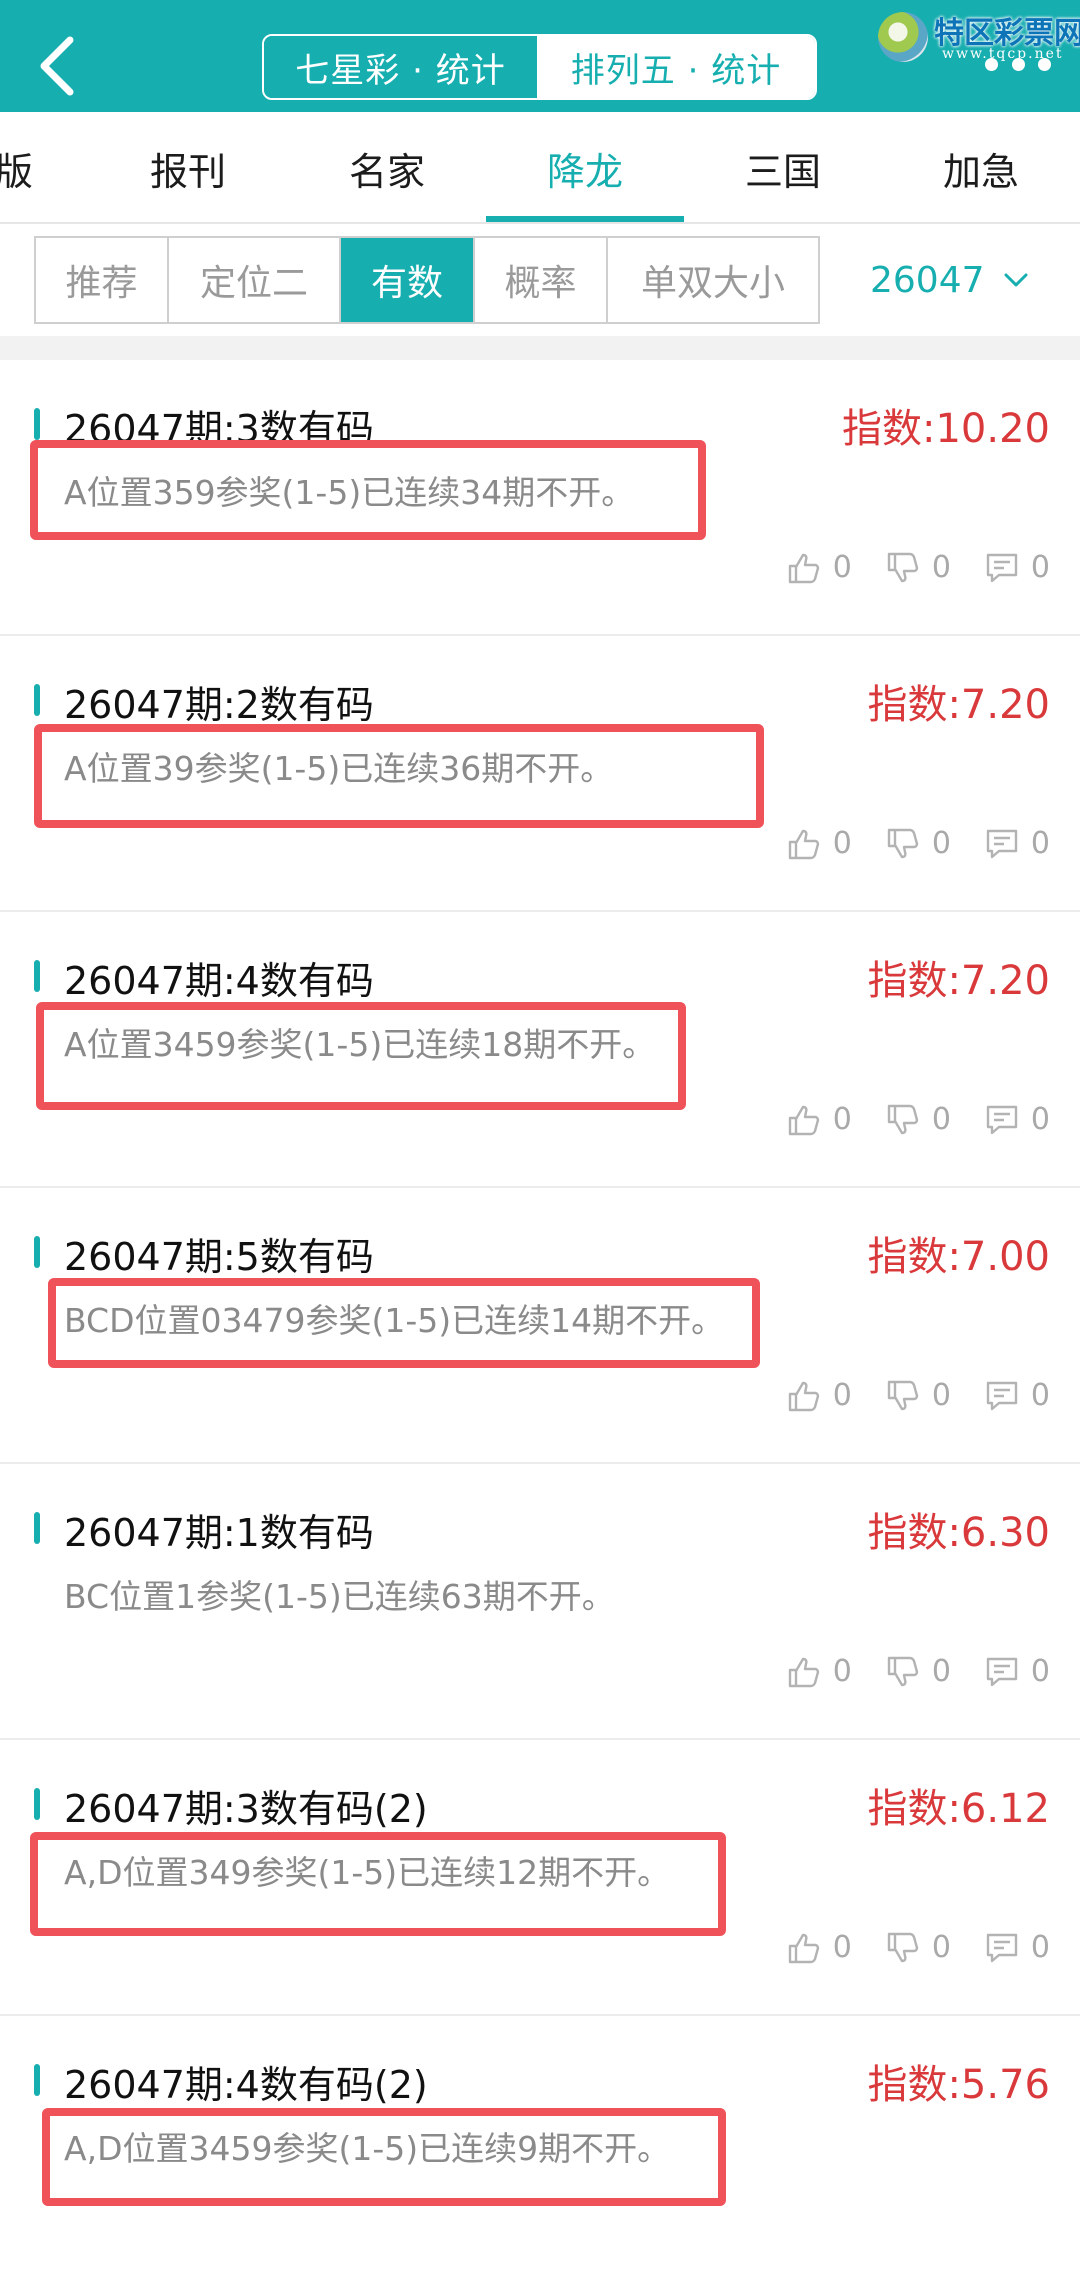 The width and height of the screenshot is (1080, 2292). What do you see at coordinates (540, 348) in the screenshot?
I see `section-divider` at bounding box center [540, 348].